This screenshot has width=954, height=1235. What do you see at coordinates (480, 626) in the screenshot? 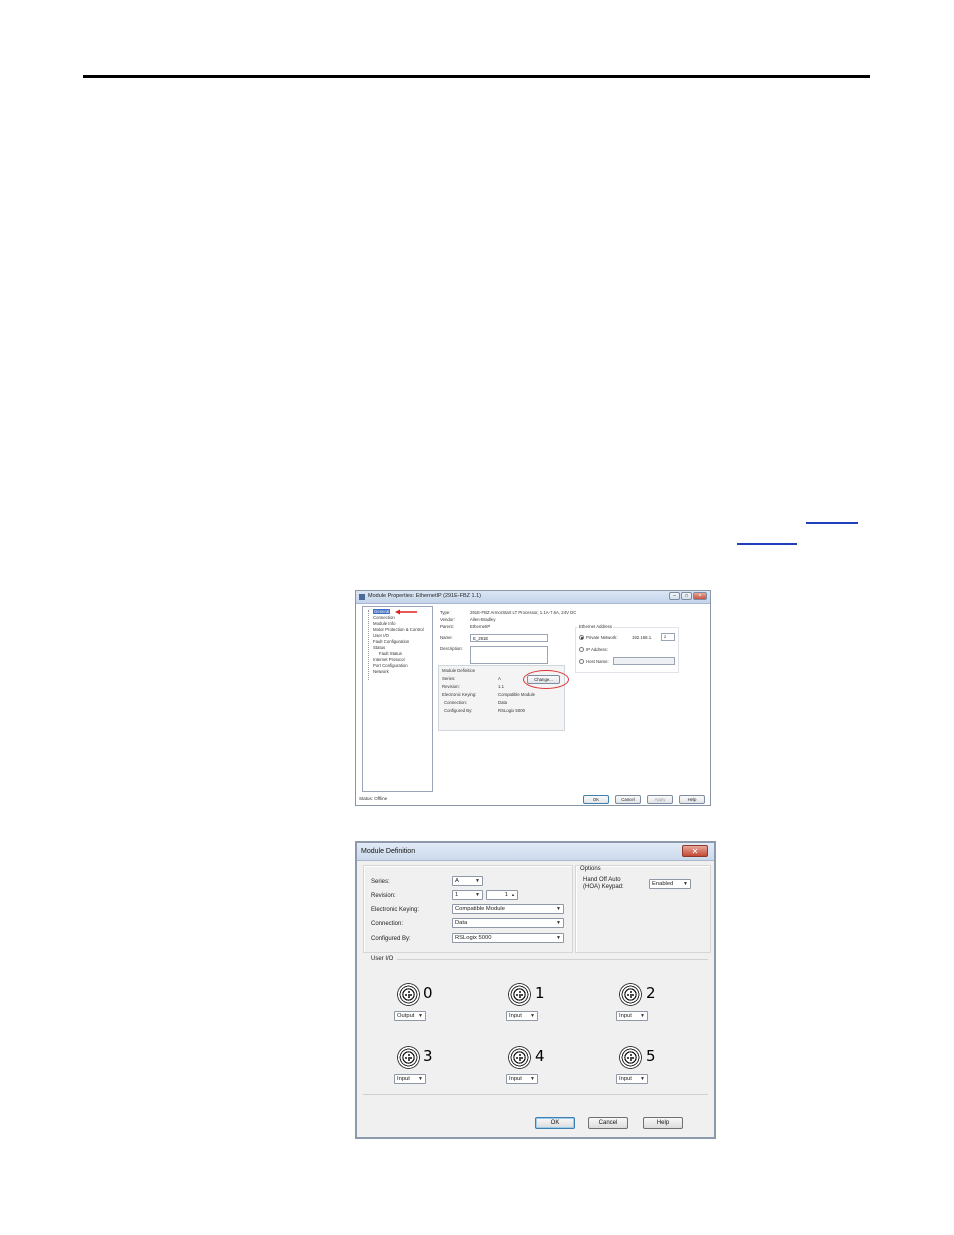
I see `parent-value: EthernetIP` at bounding box center [480, 626].